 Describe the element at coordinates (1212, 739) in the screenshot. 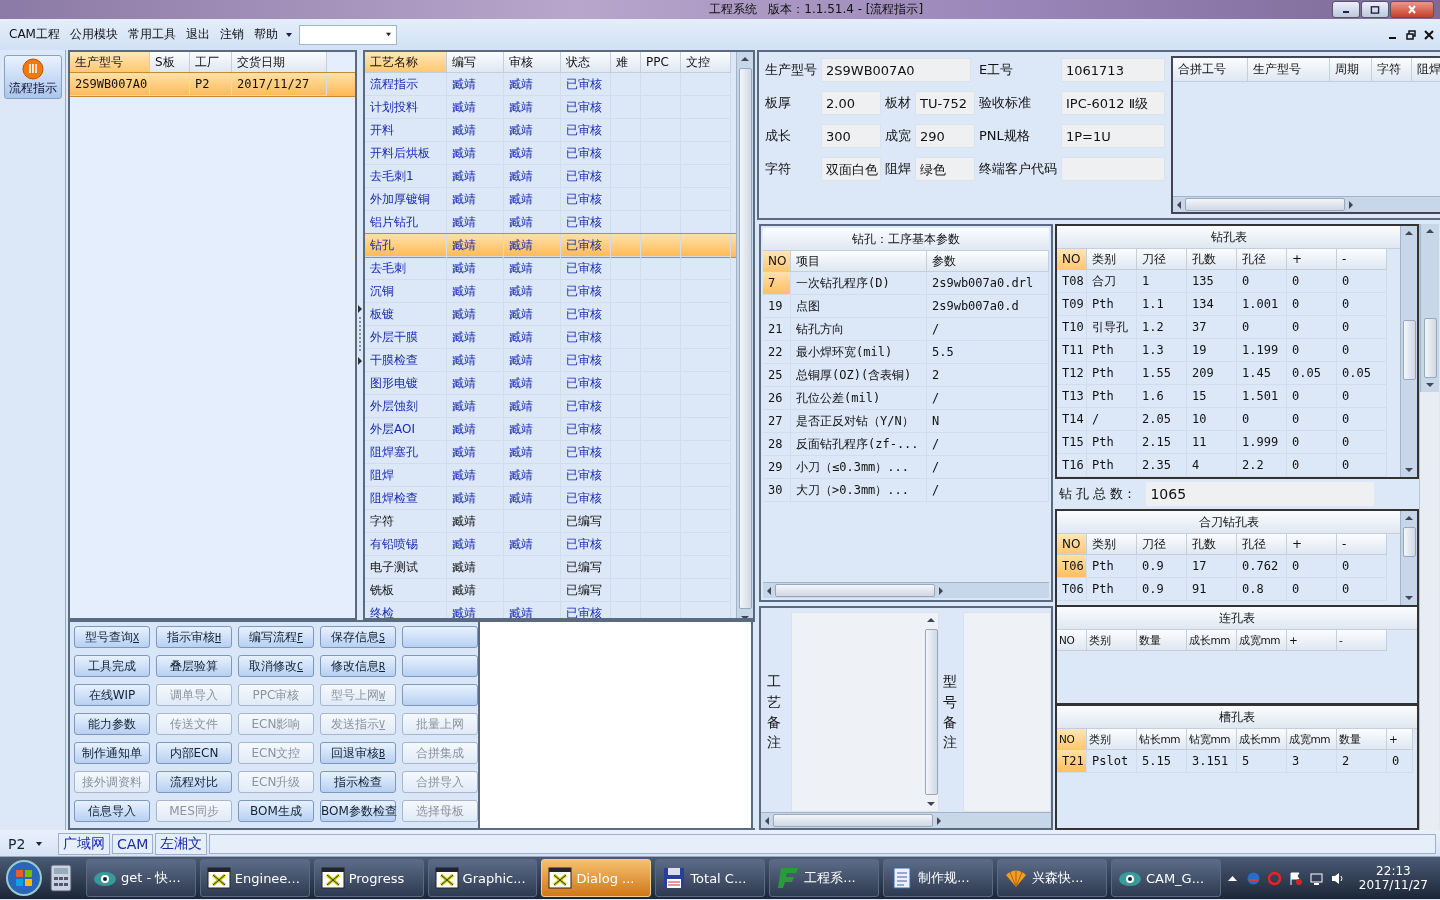

I see `column-header: 钻宽mm` at that location.